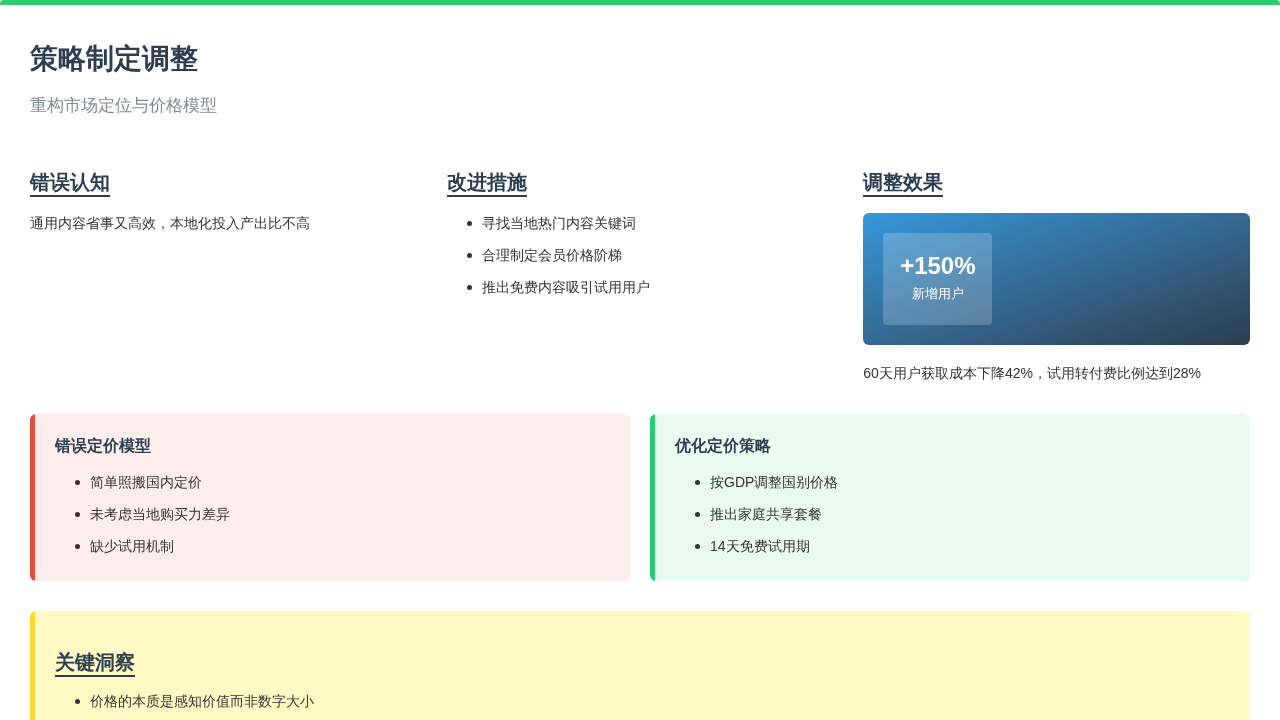 The width and height of the screenshot is (1280, 720). What do you see at coordinates (70, 182) in the screenshot?
I see `section-heading: 错误认知` at bounding box center [70, 182].